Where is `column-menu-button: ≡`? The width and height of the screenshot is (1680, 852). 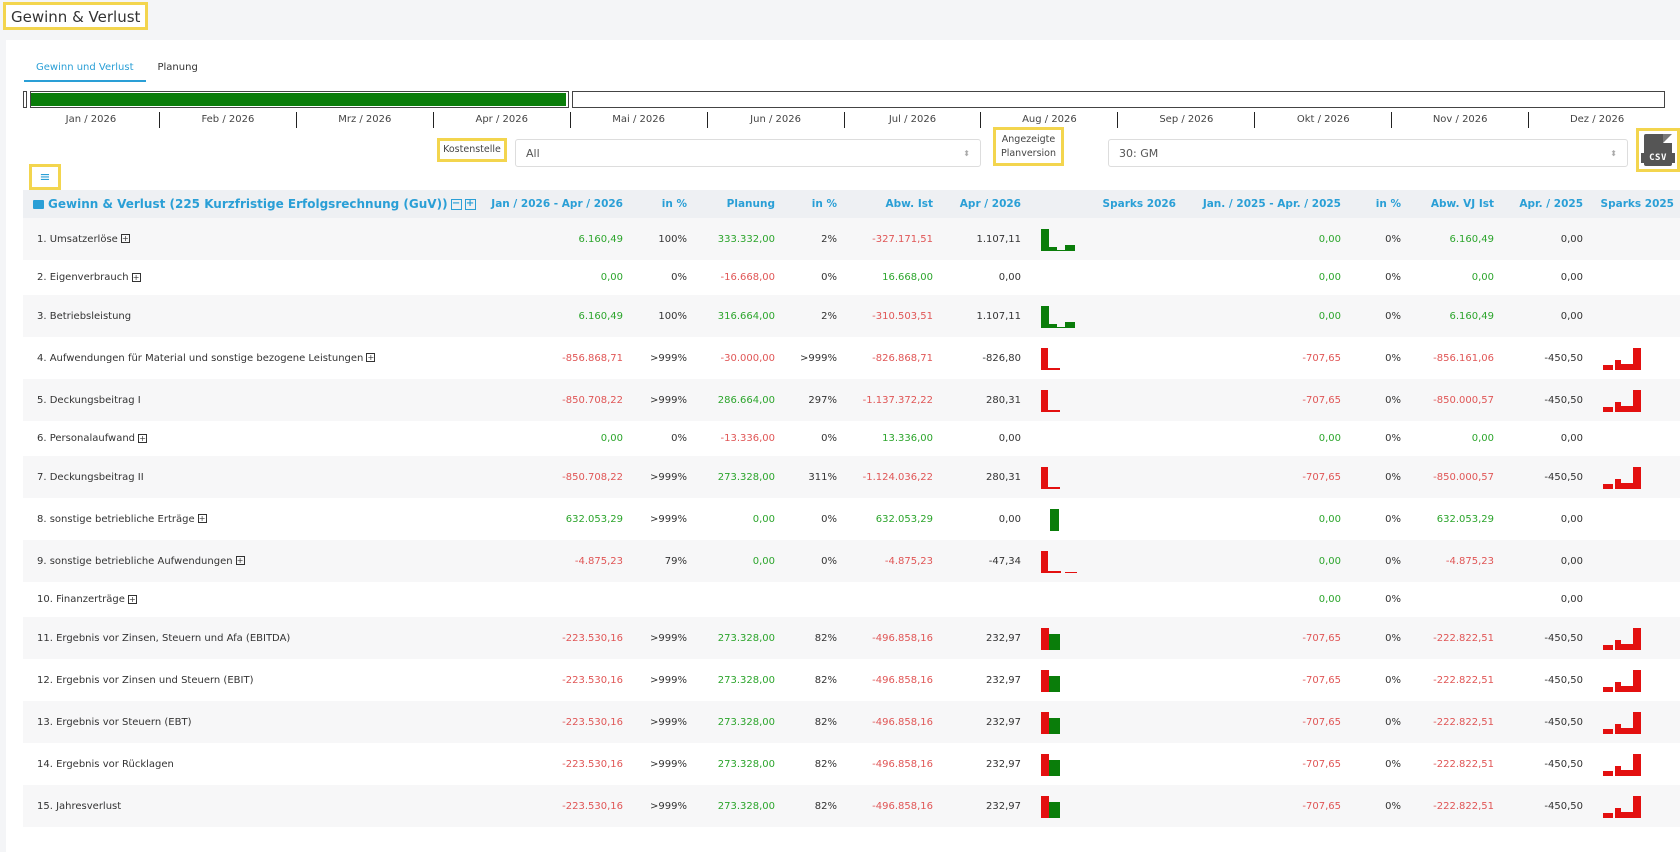 column-menu-button: ≡ is located at coordinates (45, 177).